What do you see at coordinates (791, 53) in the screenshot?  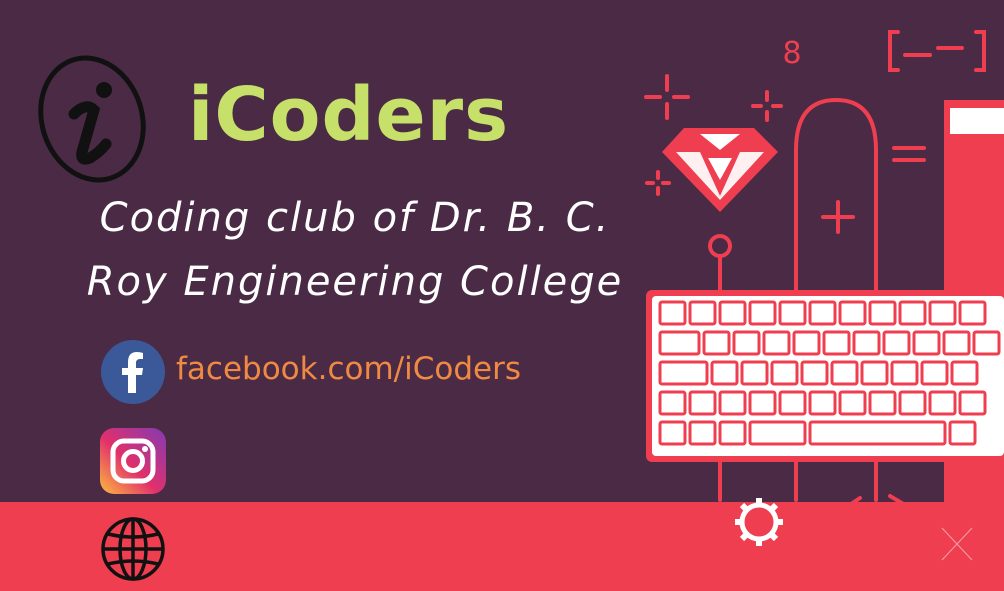 I see `decor-number: 8` at bounding box center [791, 53].